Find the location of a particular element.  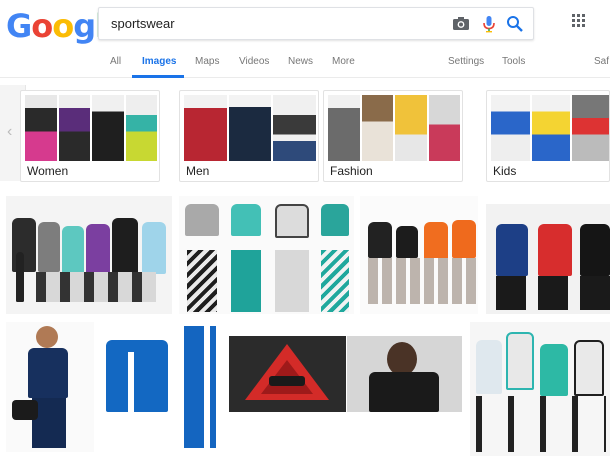

chip-label: Men is located at coordinates (198, 171).